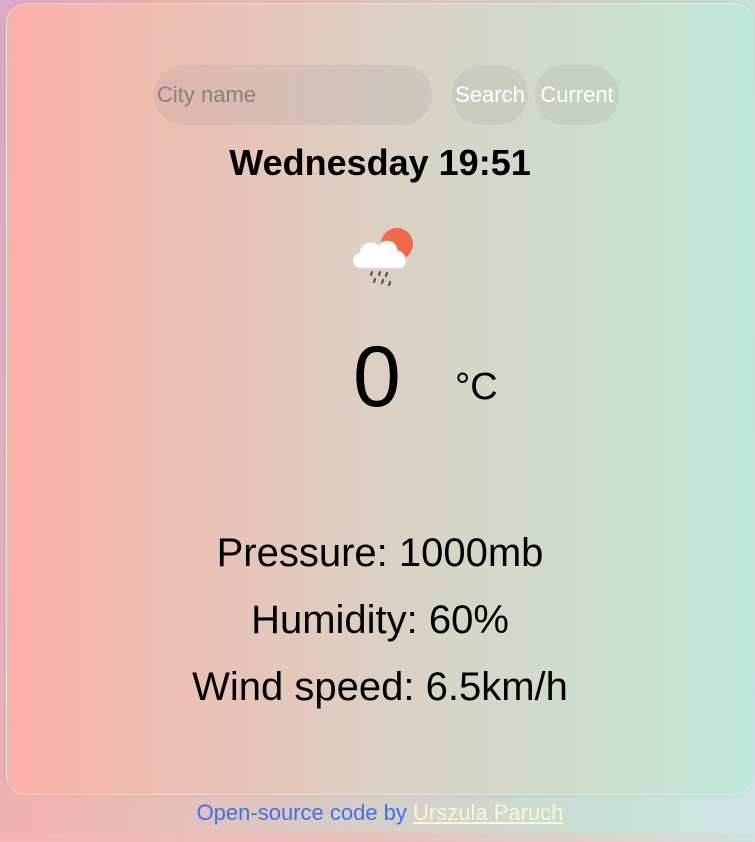 The height and width of the screenshot is (842, 755). I want to click on bottom-strip, so click(377, 838).